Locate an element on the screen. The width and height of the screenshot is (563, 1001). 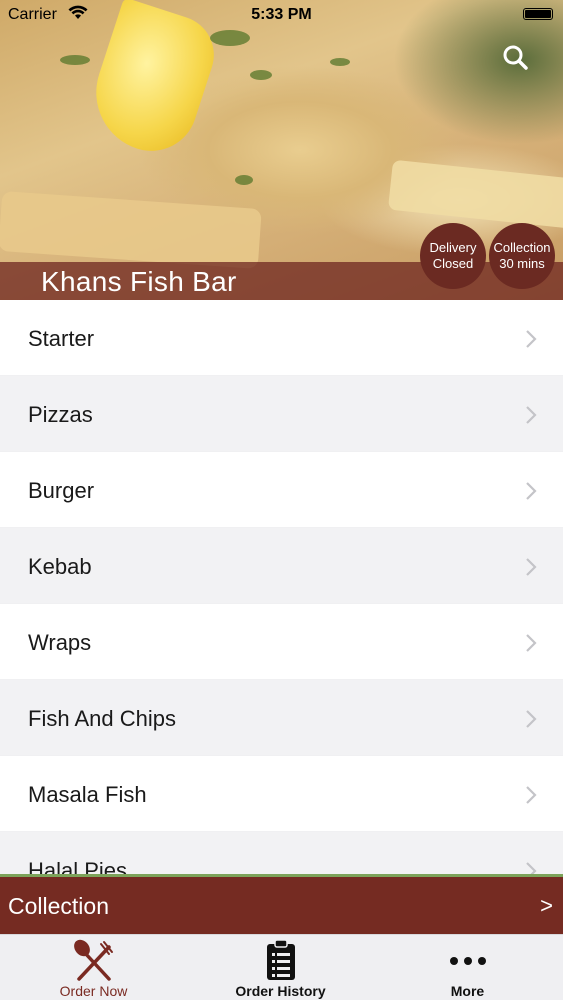
search-icon is located at coordinates (515, 57).